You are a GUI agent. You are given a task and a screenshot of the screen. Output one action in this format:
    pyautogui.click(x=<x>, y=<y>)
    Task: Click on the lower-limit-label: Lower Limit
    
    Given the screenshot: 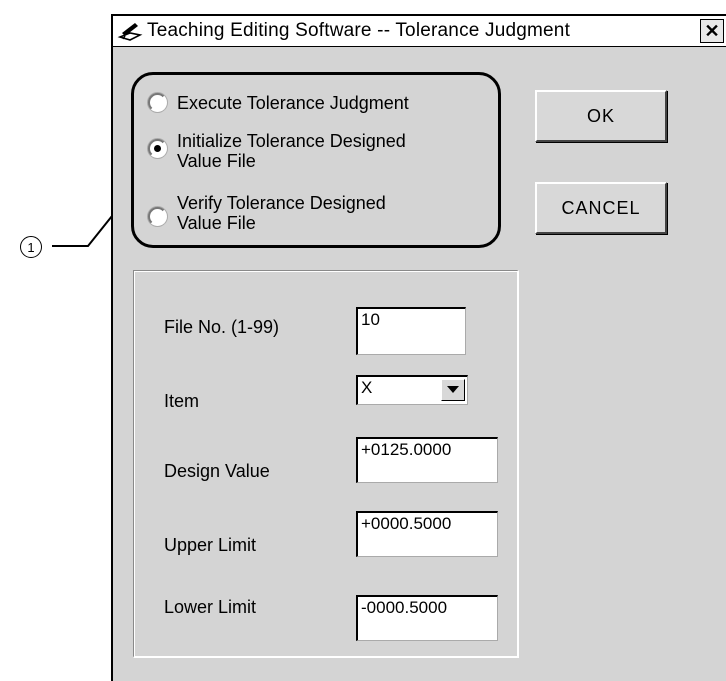 What is the action you would take?
    pyautogui.click(x=210, y=607)
    